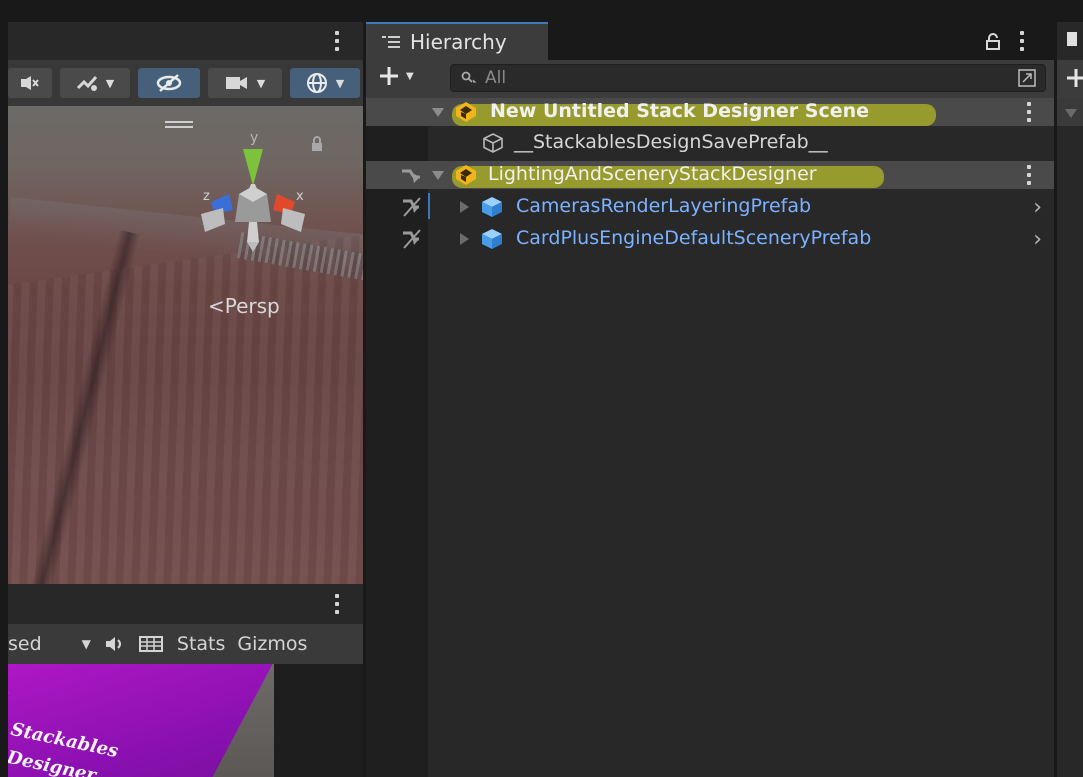 This screenshot has height=777, width=1083. I want to click on create-button: ▼, so click(396, 76).